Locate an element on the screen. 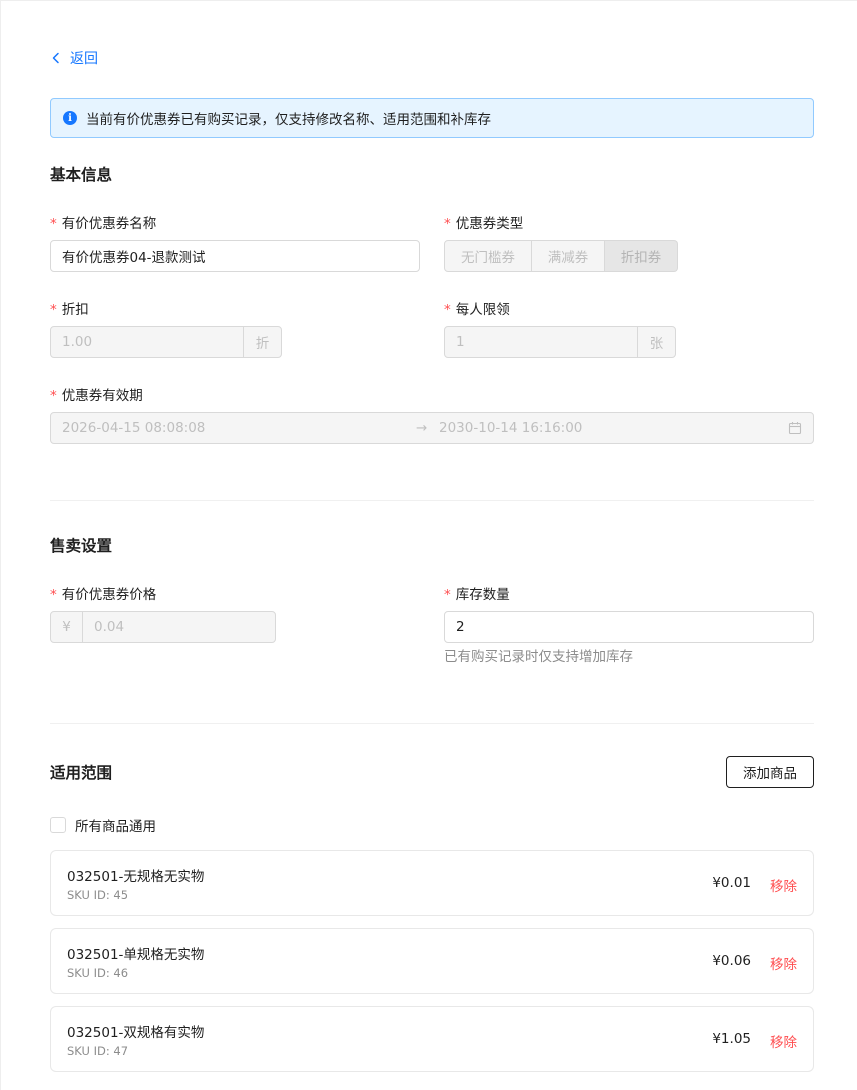 The width and height of the screenshot is (857, 1090). coupon-name-input: 有价优惠券04-退款测试 is located at coordinates (235, 256).